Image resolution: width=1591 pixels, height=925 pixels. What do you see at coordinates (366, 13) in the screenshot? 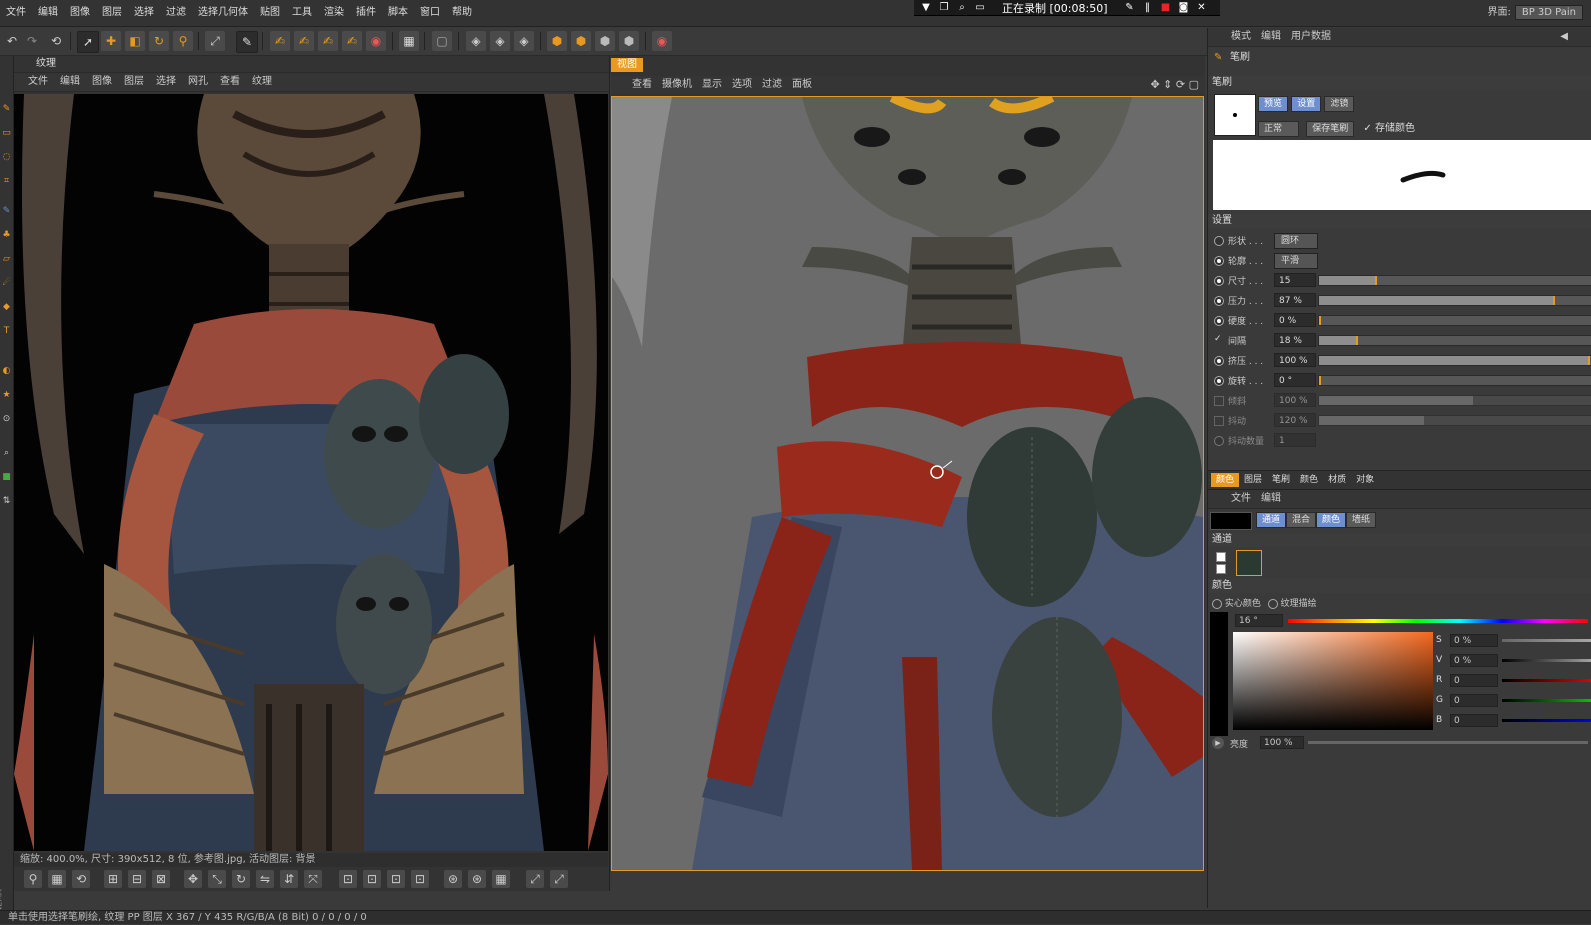
I see `menu-plugins: 插件` at bounding box center [366, 13].